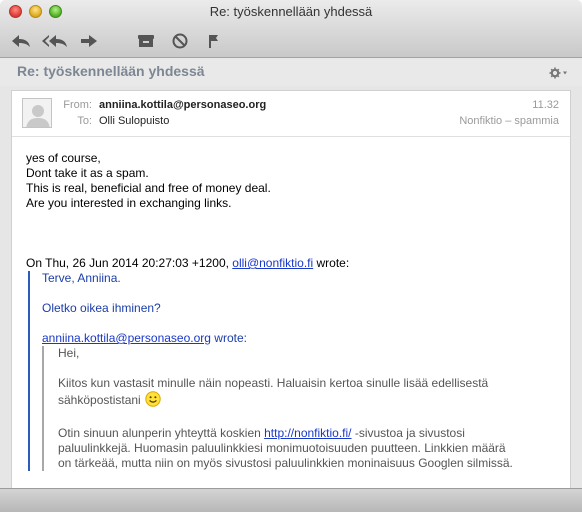 The image size is (582, 512). I want to click on message-time: 11.32, so click(545, 105).